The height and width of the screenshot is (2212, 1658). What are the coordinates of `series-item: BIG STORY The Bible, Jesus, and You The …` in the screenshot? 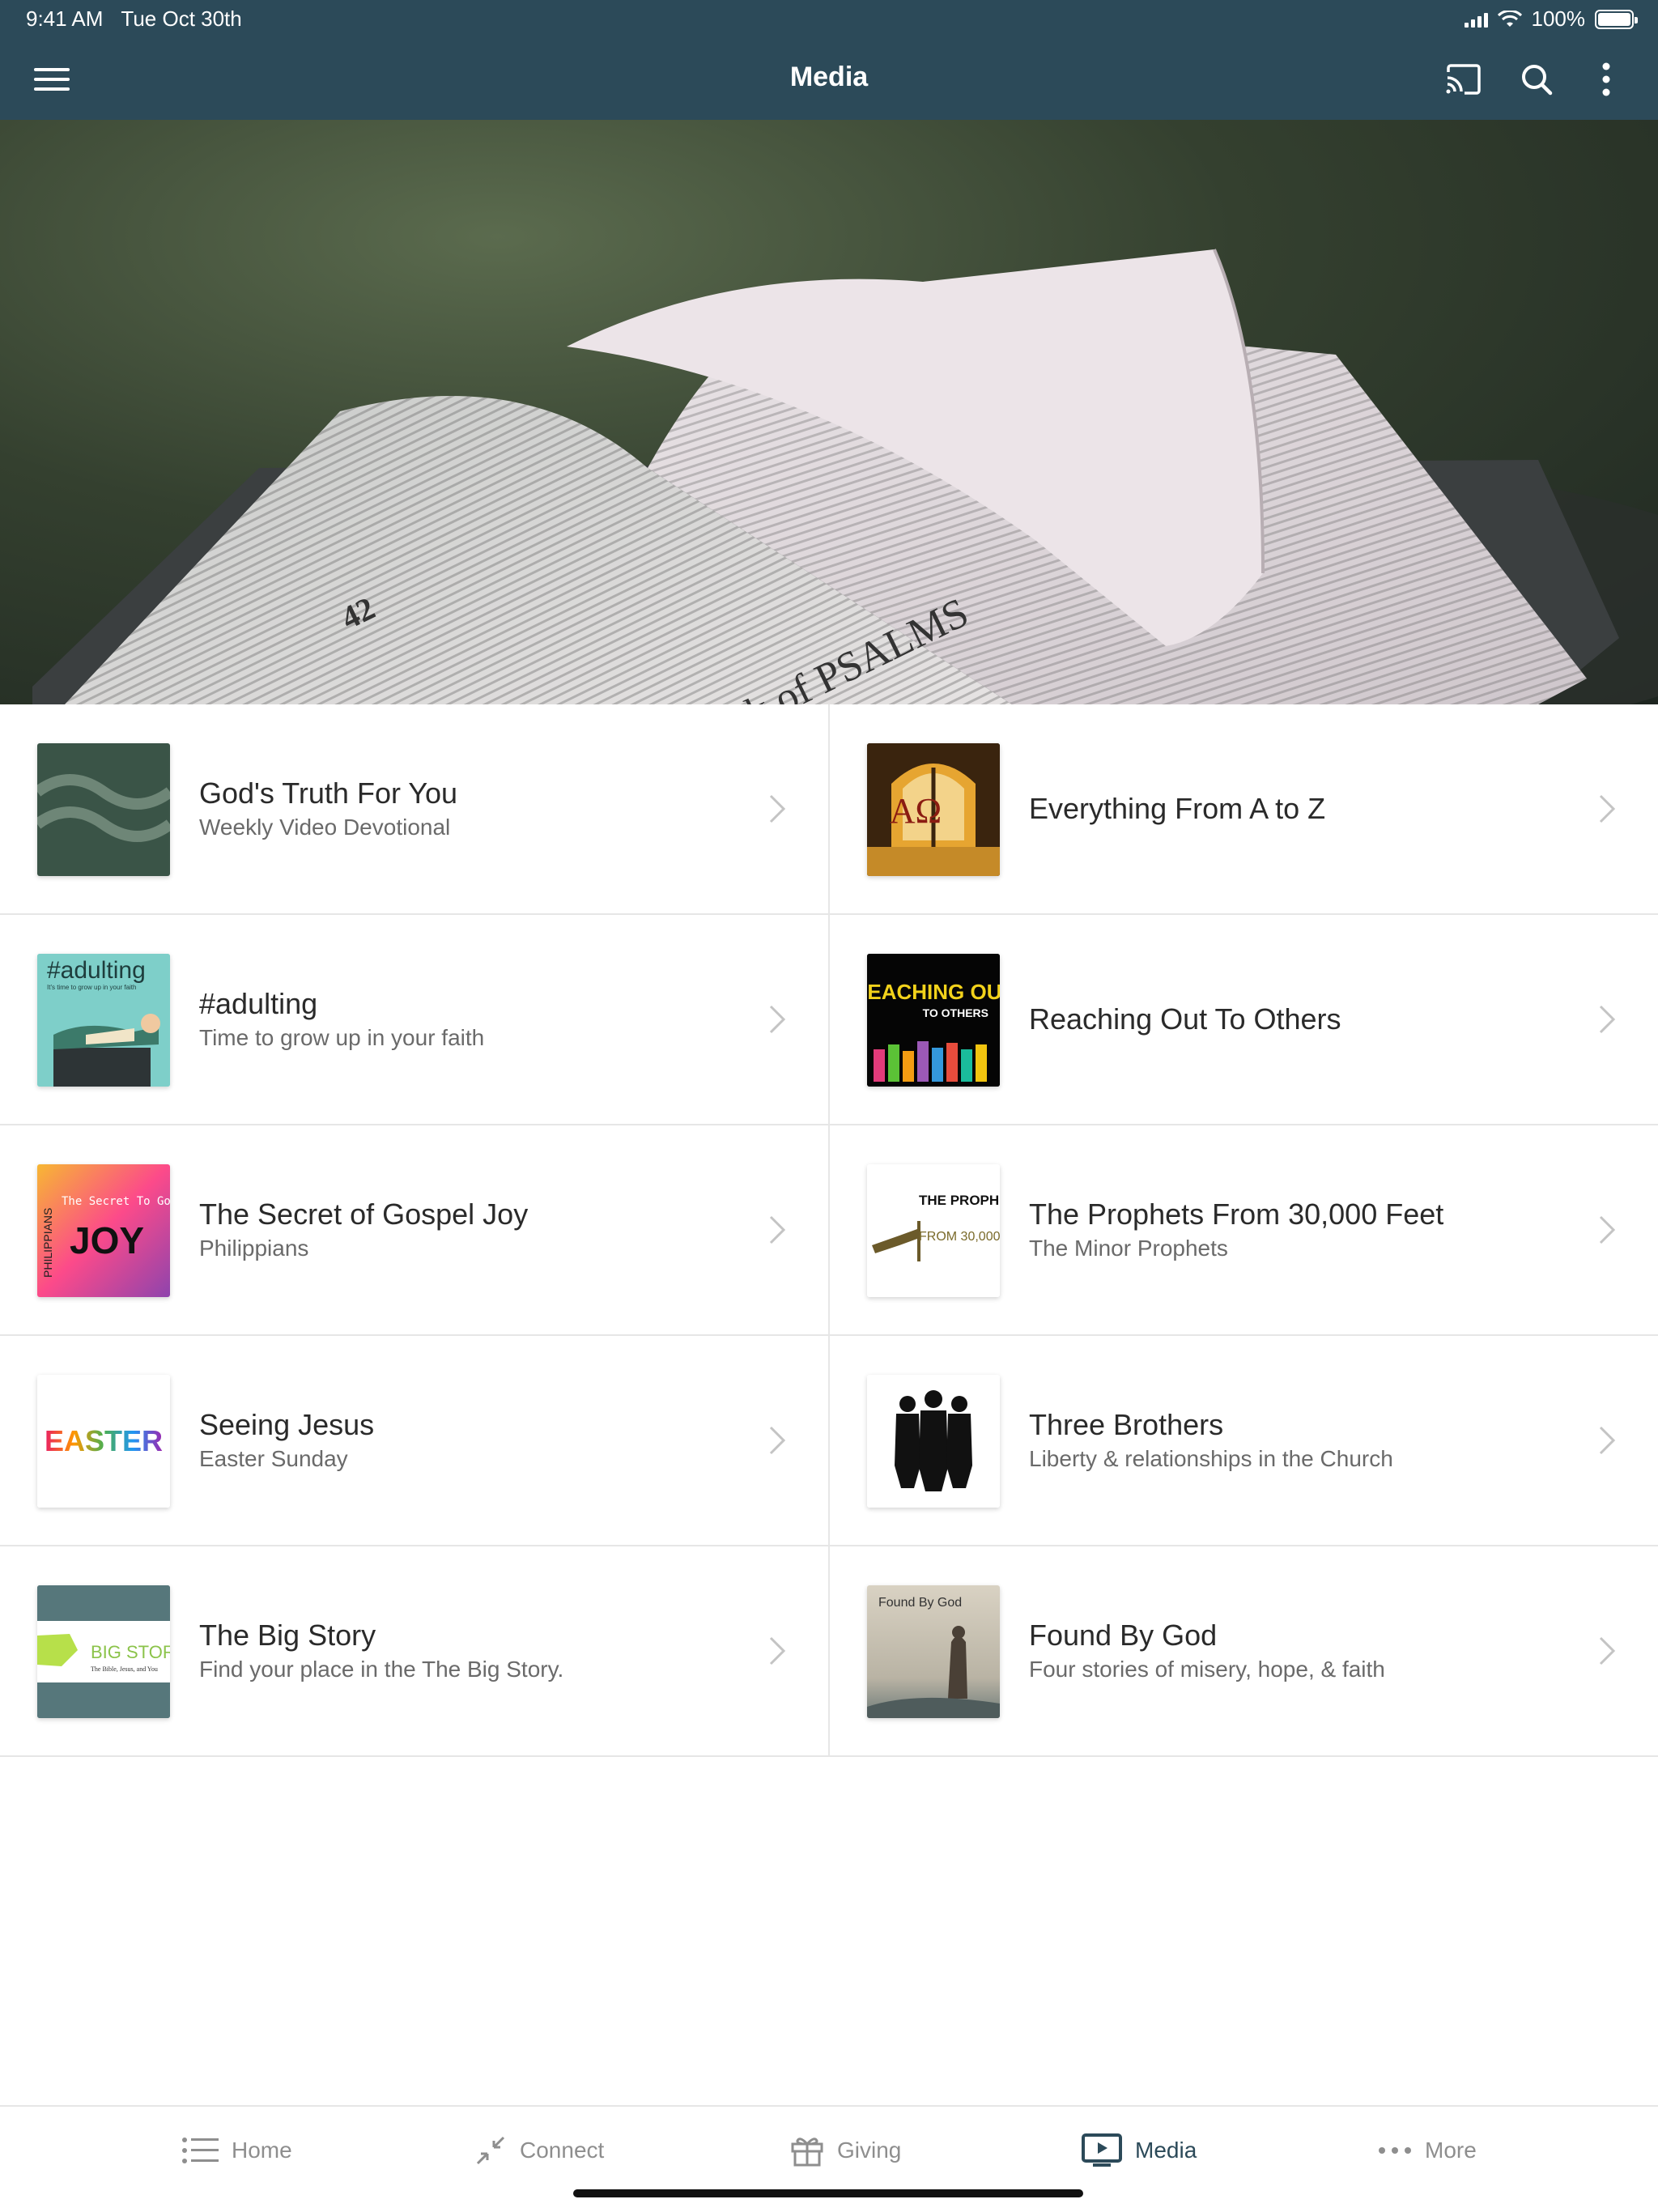 It's located at (414, 1650).